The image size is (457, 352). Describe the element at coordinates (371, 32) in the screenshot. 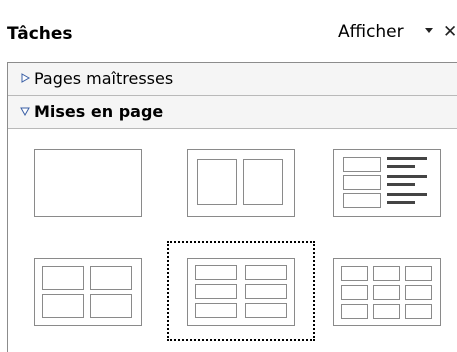

I see `view-menu-button: Afficher` at that location.